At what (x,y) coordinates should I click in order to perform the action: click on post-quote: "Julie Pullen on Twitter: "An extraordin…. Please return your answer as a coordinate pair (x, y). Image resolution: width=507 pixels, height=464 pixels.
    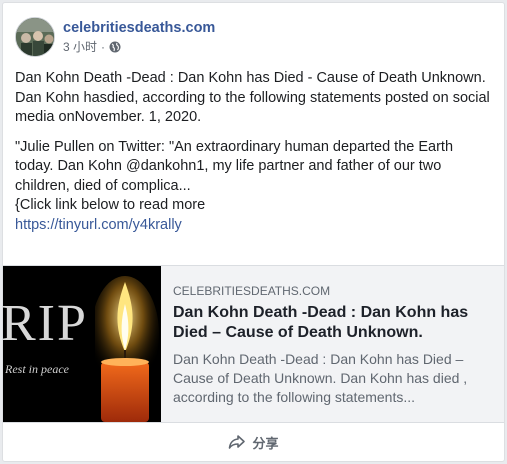
    Looking at the image, I should click on (234, 166).